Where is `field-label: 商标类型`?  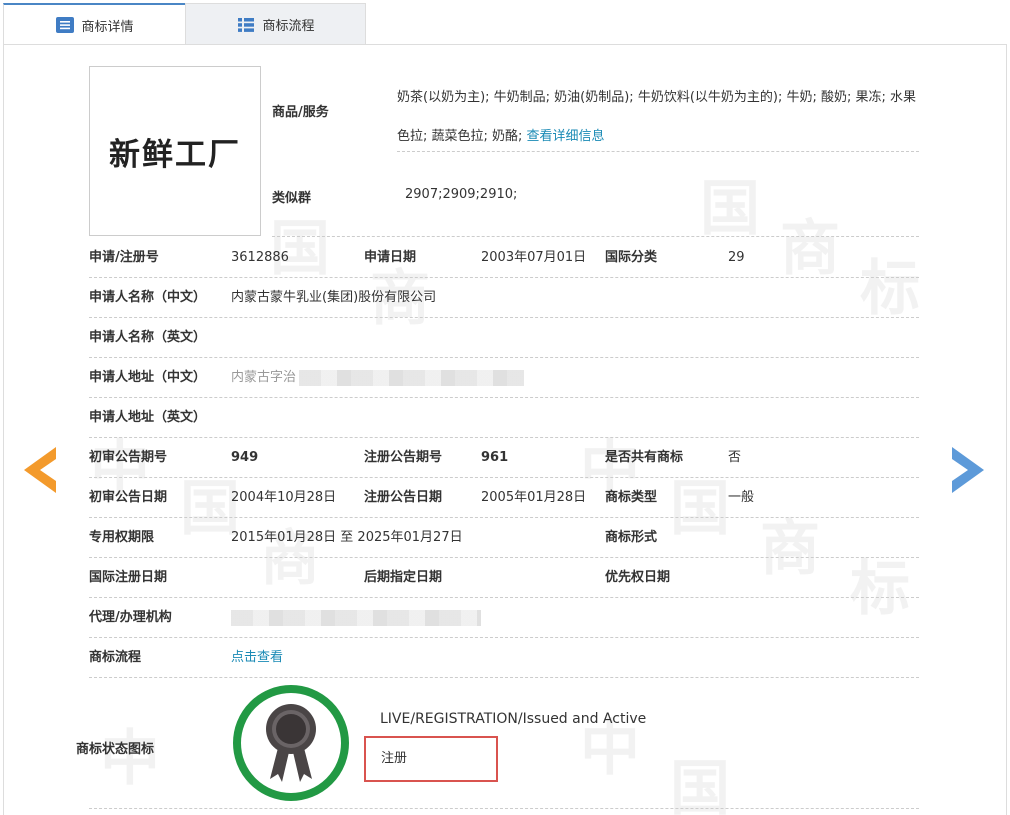 field-label: 商标类型 is located at coordinates (631, 497).